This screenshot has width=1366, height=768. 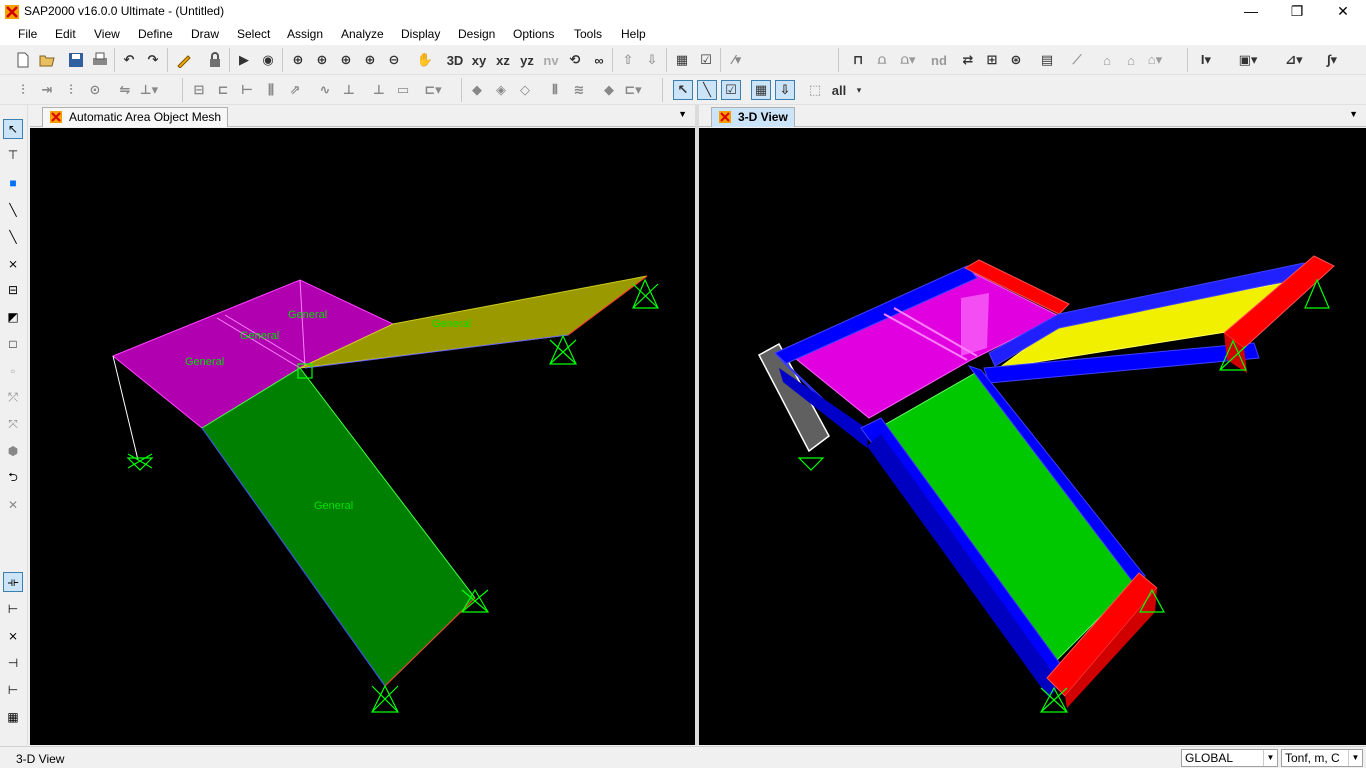 What do you see at coordinates (433, 90) in the screenshot?
I see `area-local-axes-icon: ⊏▾` at bounding box center [433, 90].